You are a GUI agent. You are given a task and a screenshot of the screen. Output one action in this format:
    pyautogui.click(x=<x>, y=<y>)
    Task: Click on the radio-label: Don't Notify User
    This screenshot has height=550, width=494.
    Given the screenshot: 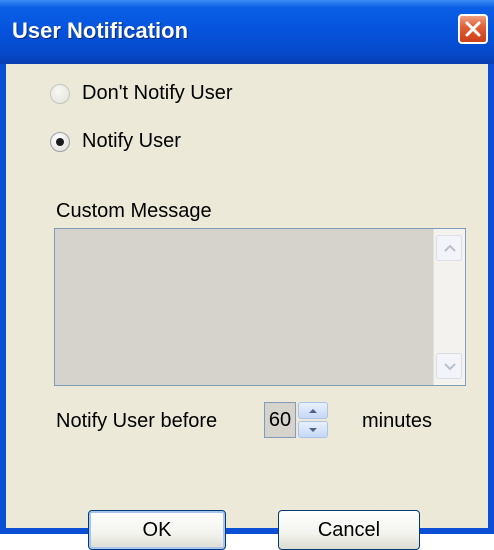 What is the action you would take?
    pyautogui.click(x=157, y=93)
    